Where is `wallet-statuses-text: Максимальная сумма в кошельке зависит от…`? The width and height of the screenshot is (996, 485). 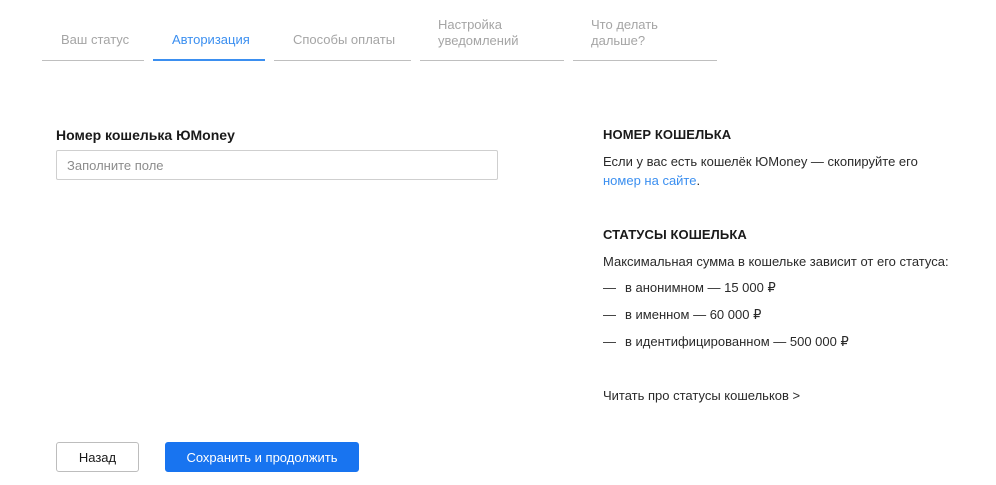
wallet-statuses-text: Максимальная сумма в кошельке зависит от… is located at coordinates (776, 261).